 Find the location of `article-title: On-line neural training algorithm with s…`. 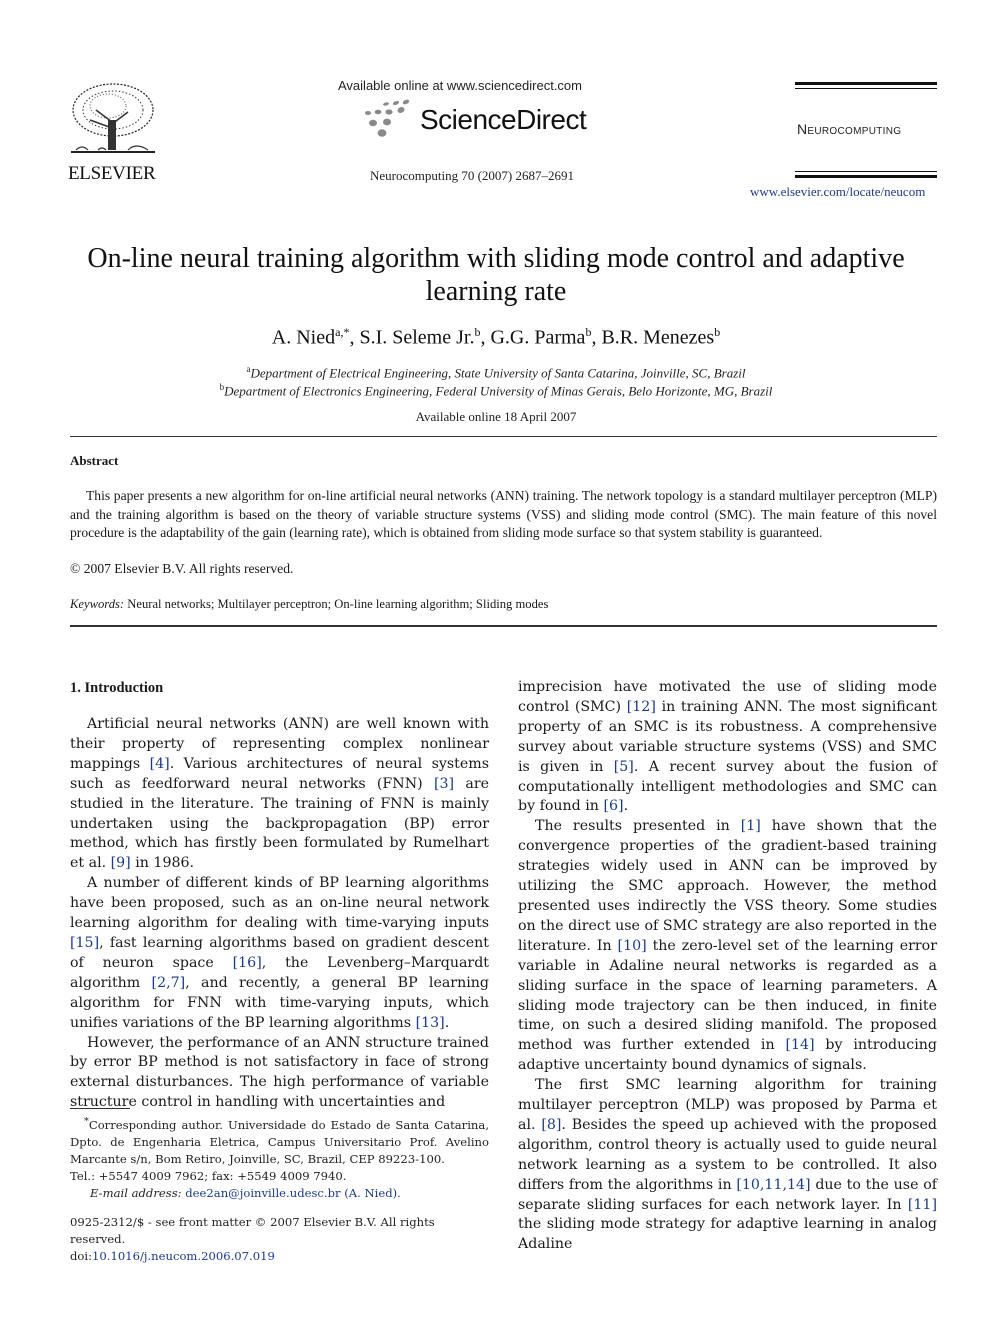

article-title: On-line neural training algorithm with s… is located at coordinates (496, 275).